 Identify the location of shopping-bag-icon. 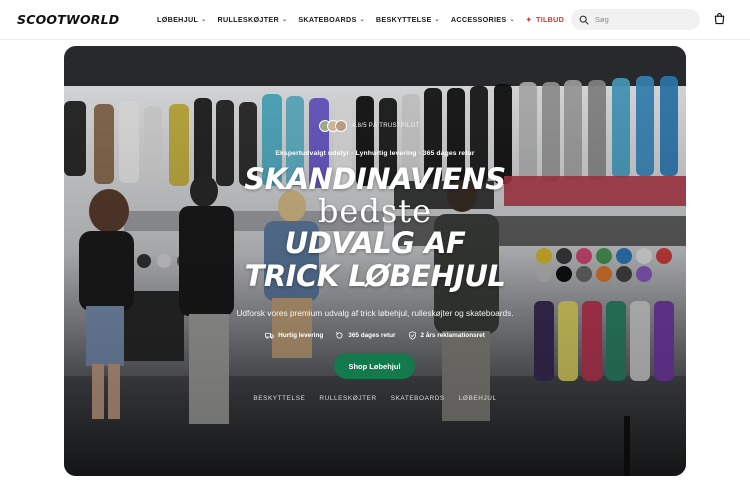
(719, 18).